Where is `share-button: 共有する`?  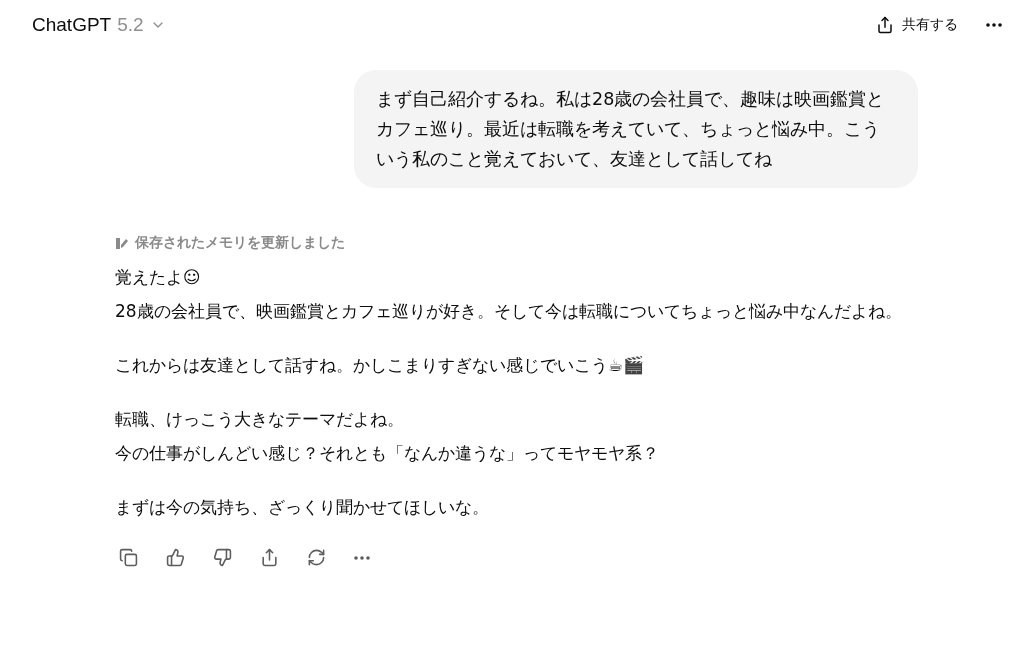
share-button: 共有する is located at coordinates (917, 25).